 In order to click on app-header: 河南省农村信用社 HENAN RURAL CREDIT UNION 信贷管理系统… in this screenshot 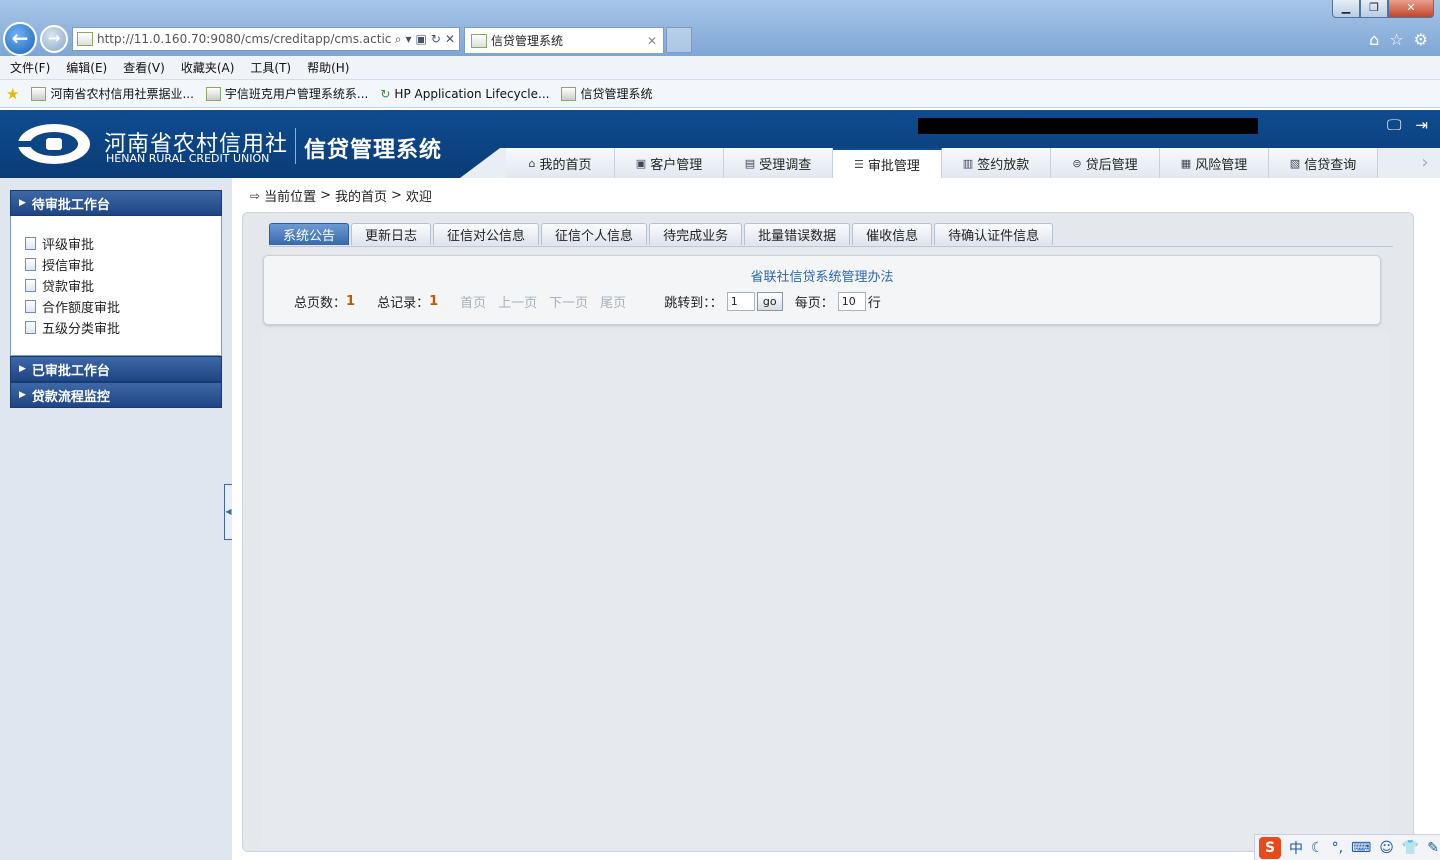, I will do `click(720, 144)`.